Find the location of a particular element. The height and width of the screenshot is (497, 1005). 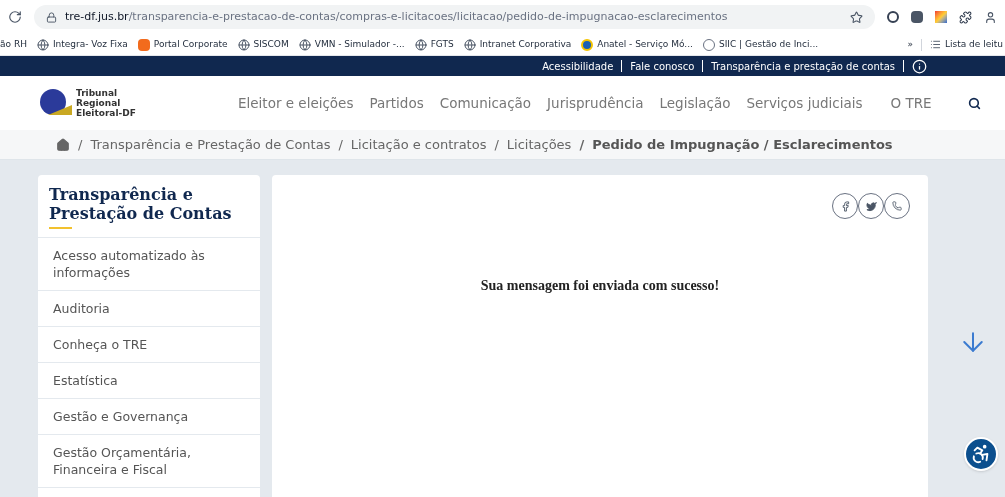

puzzle-icon is located at coordinates (965, 17).